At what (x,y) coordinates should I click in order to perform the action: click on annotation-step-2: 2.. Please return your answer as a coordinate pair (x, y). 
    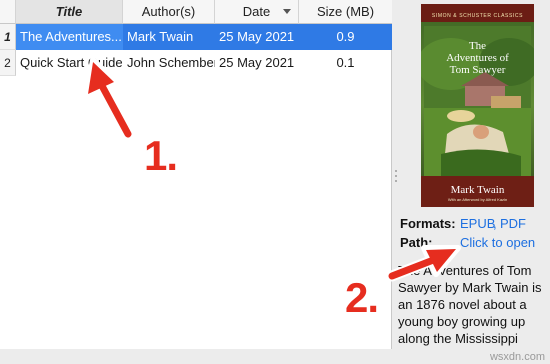
    Looking at the image, I should click on (362, 297).